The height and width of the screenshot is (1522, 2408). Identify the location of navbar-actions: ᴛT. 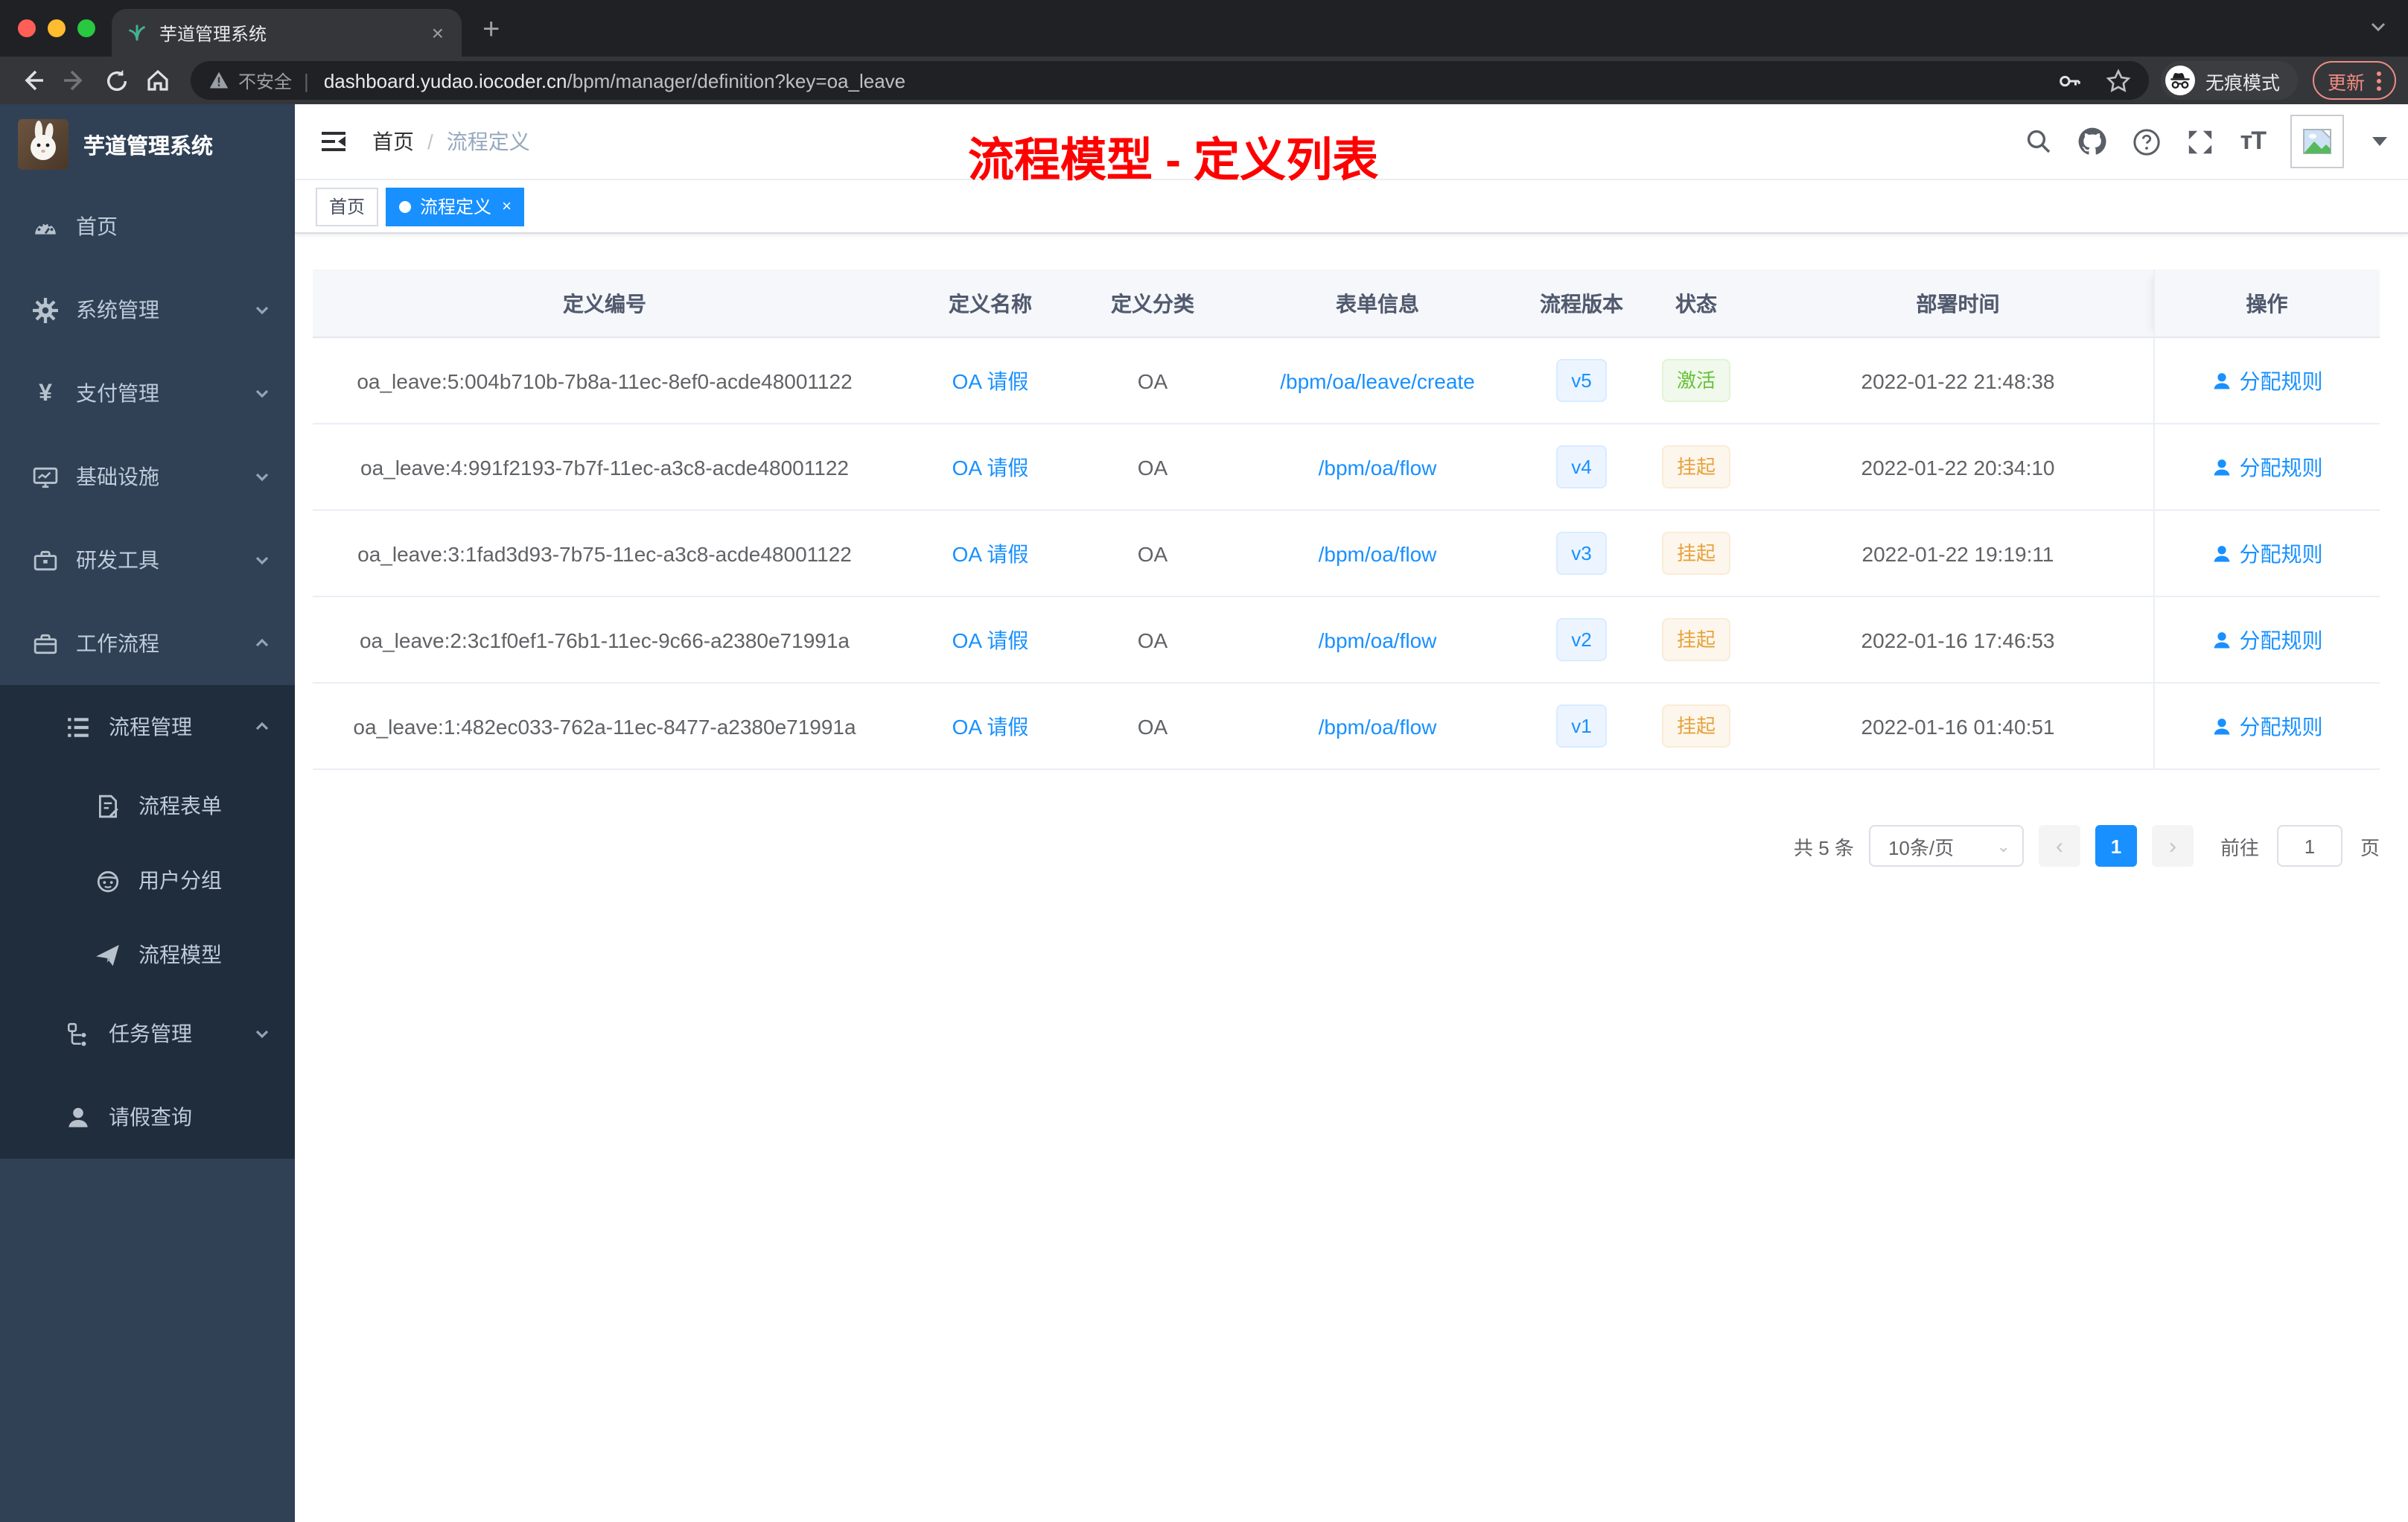
(2206, 141).